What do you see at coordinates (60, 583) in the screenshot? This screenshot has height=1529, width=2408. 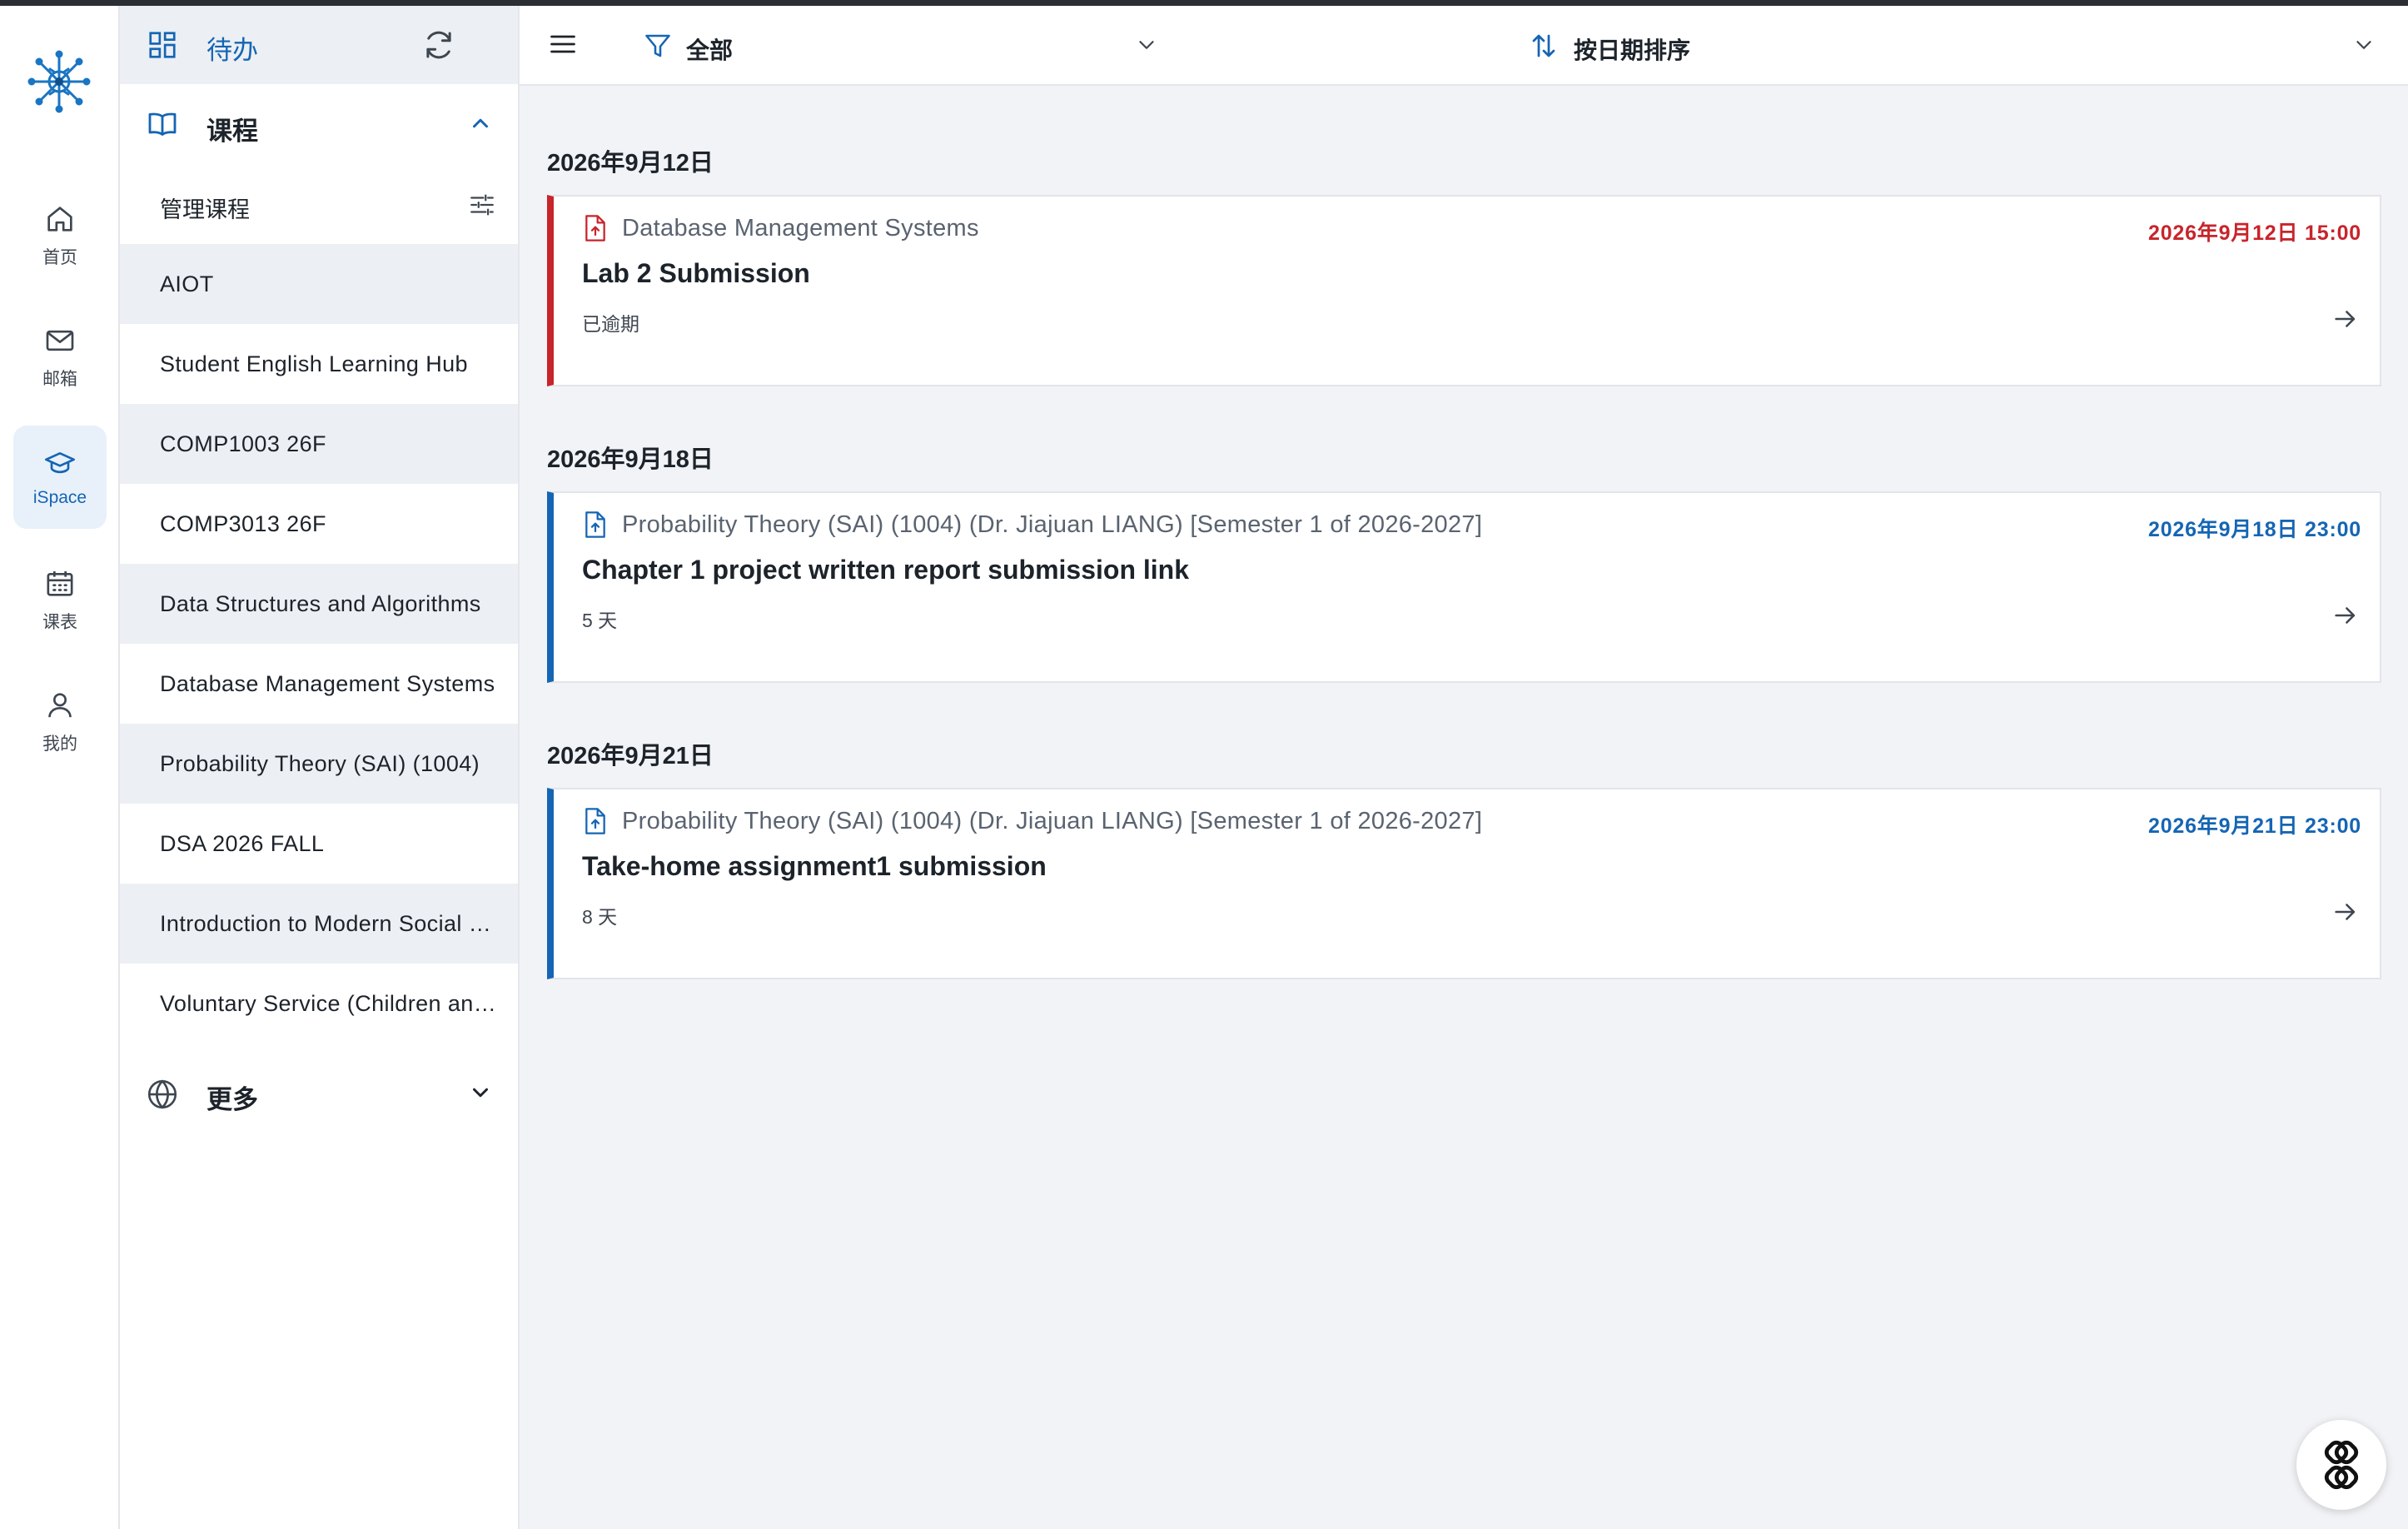 I see `calendar-icon` at bounding box center [60, 583].